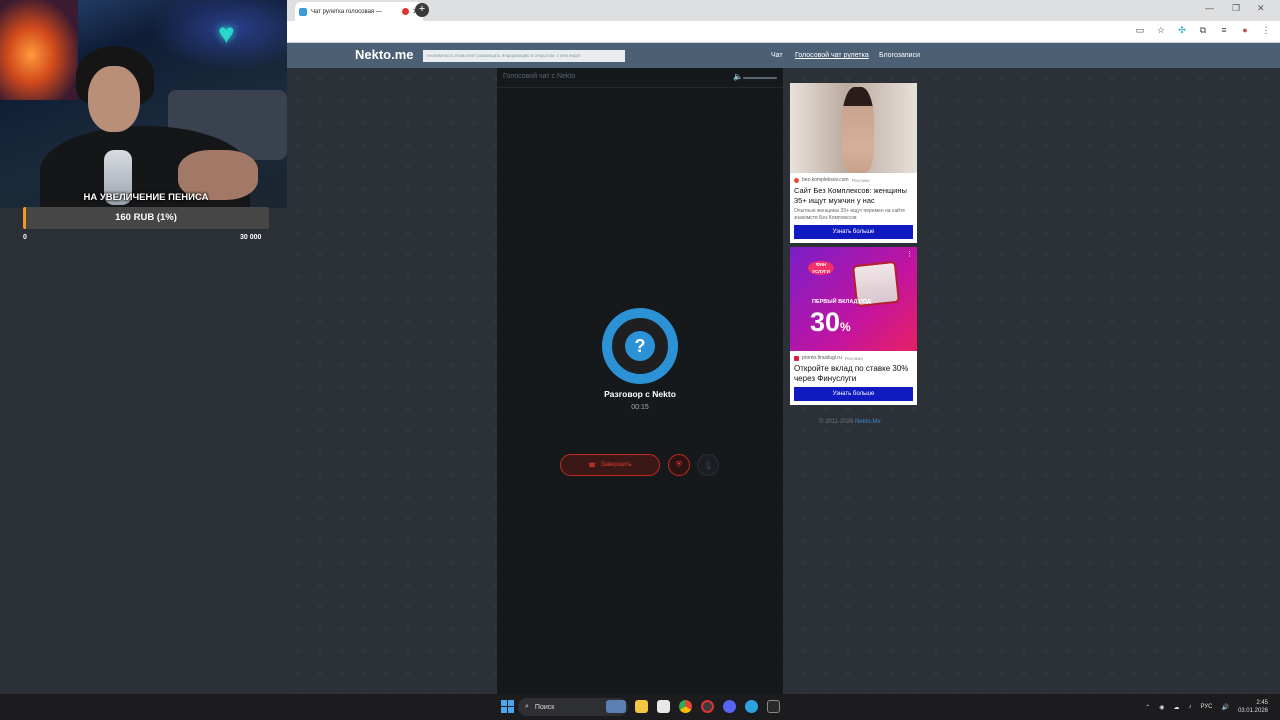 The height and width of the screenshot is (720, 1280). I want to click on nav-voice-chat: Голосовой чат рулетка, so click(832, 55).